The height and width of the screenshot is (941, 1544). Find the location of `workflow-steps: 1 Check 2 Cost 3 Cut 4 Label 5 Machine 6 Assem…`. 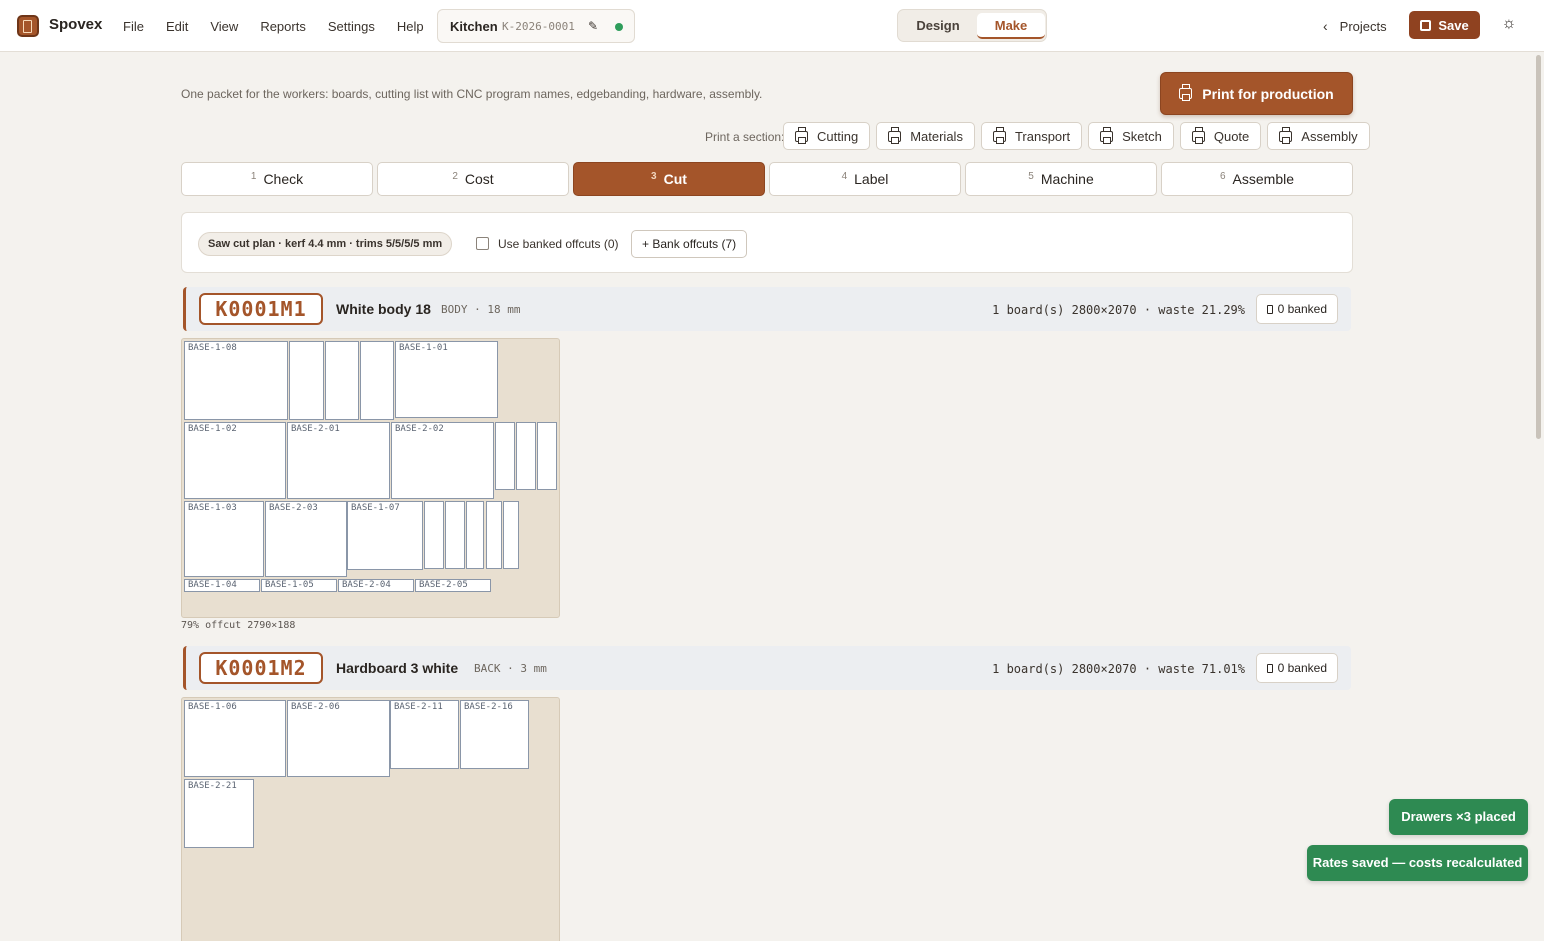

workflow-steps: 1 Check 2 Cost 3 Cut 4 Label 5 Machine 6 Assem… is located at coordinates (767, 179).